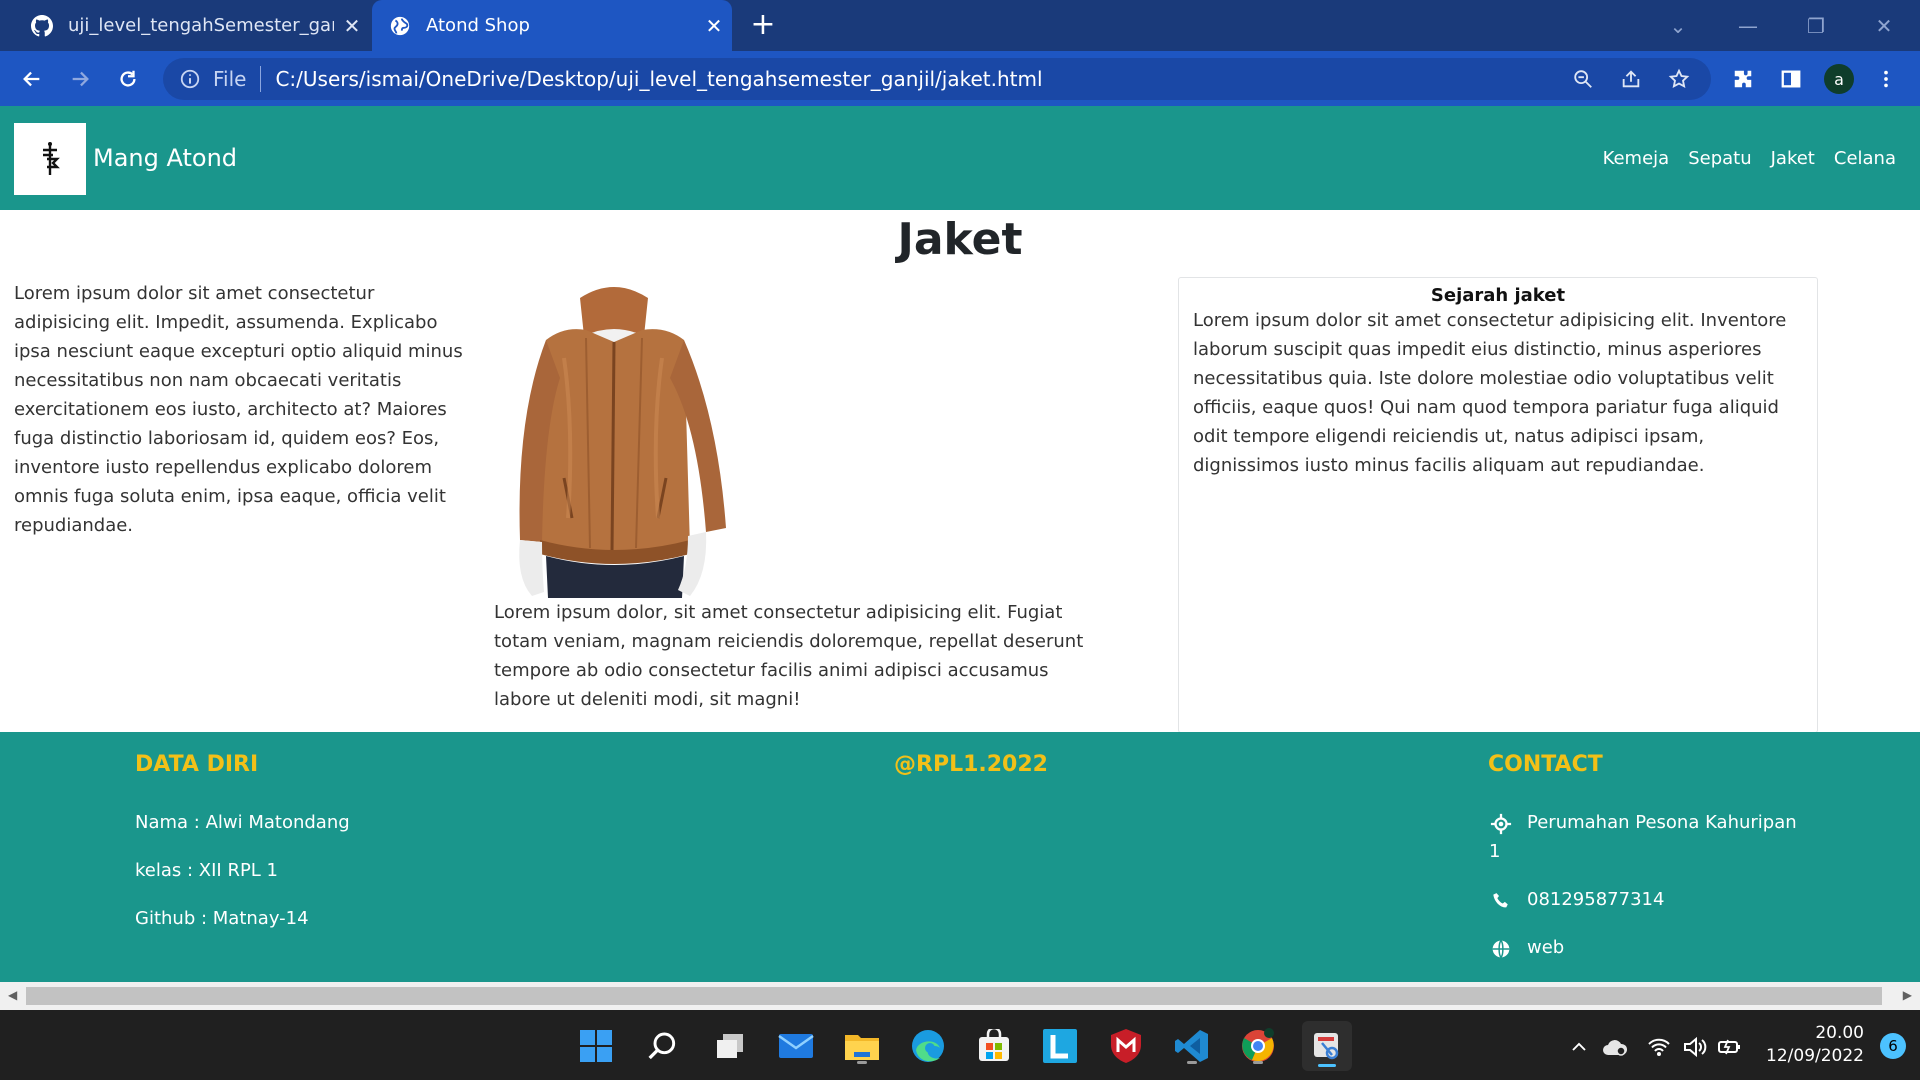 The image size is (1920, 1080). Describe the element at coordinates (222, 918) in the screenshot. I see `footer-github: Github : Matnay-14` at that location.